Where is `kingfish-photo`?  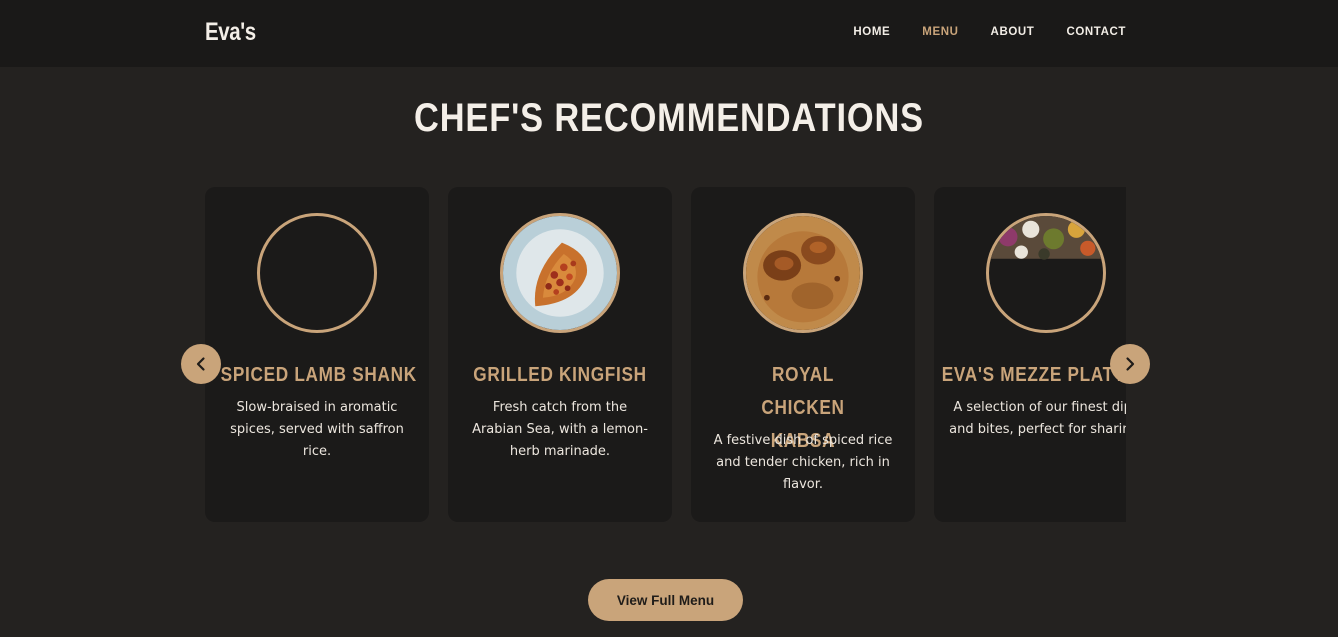
kingfish-photo is located at coordinates (560, 273).